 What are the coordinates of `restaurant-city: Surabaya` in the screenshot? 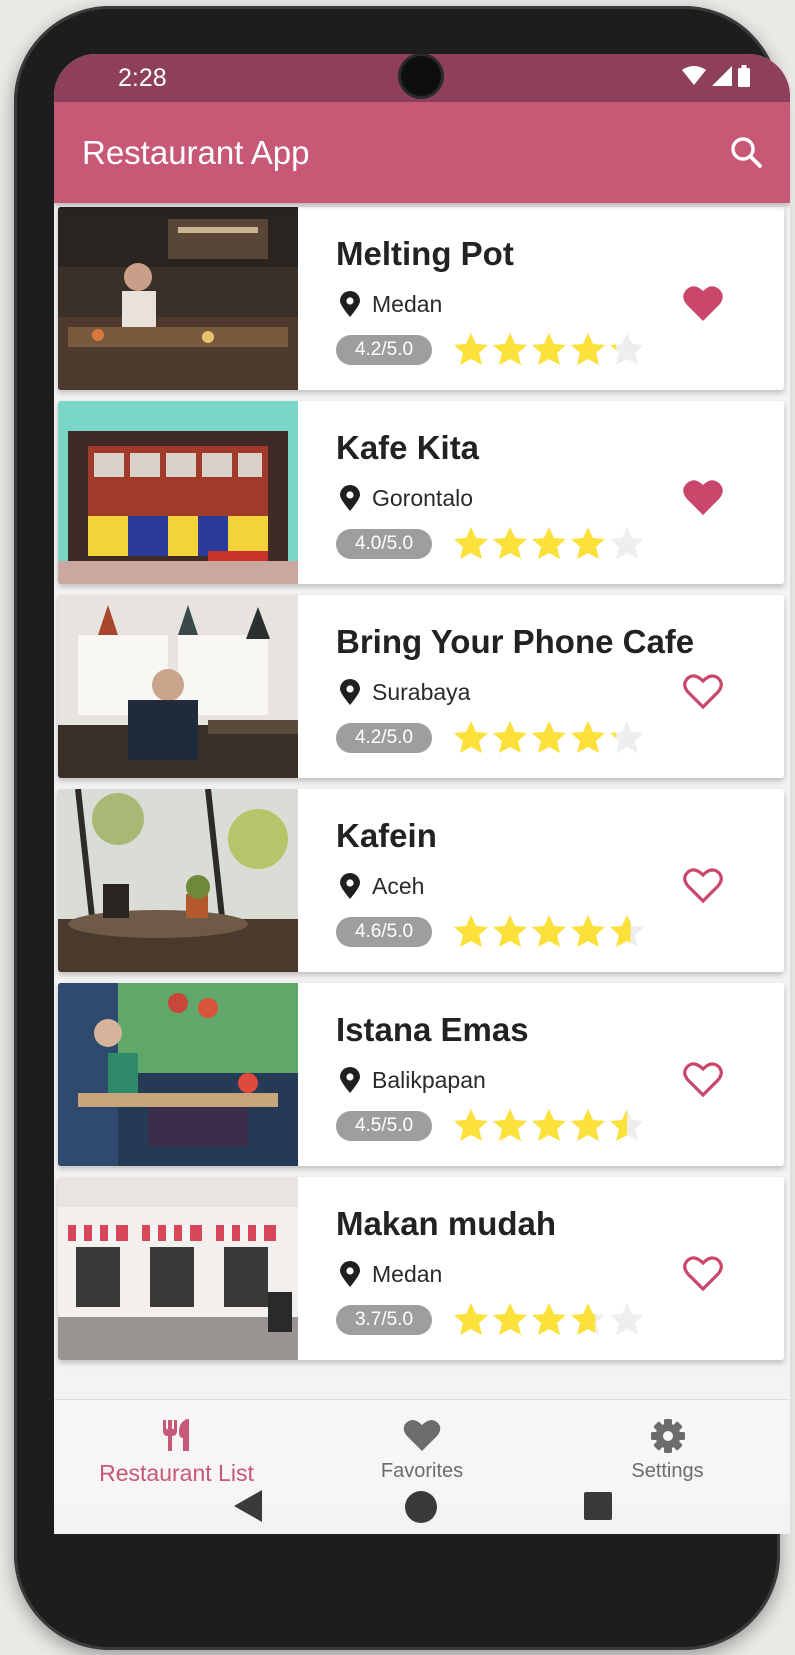 It's located at (421, 692).